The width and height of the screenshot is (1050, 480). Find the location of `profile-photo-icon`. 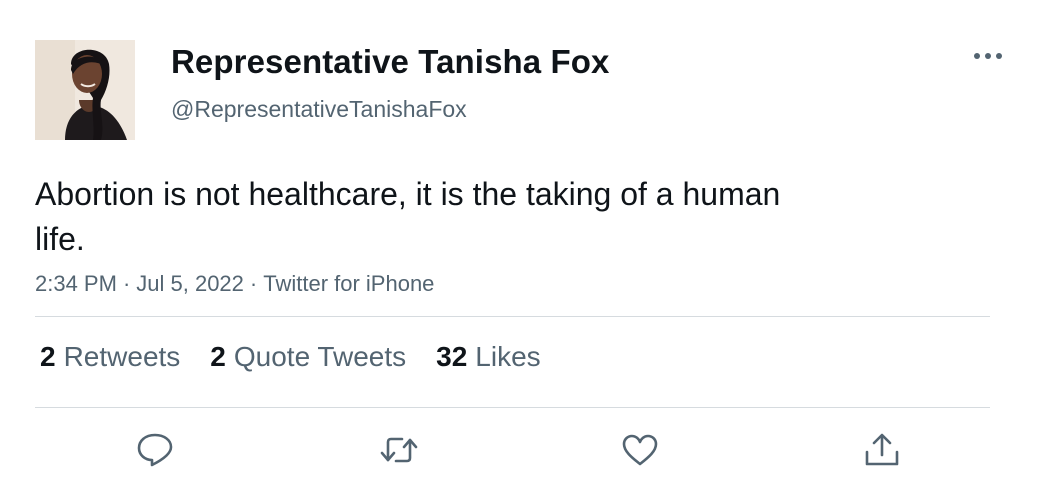

profile-photo-icon is located at coordinates (85, 90).